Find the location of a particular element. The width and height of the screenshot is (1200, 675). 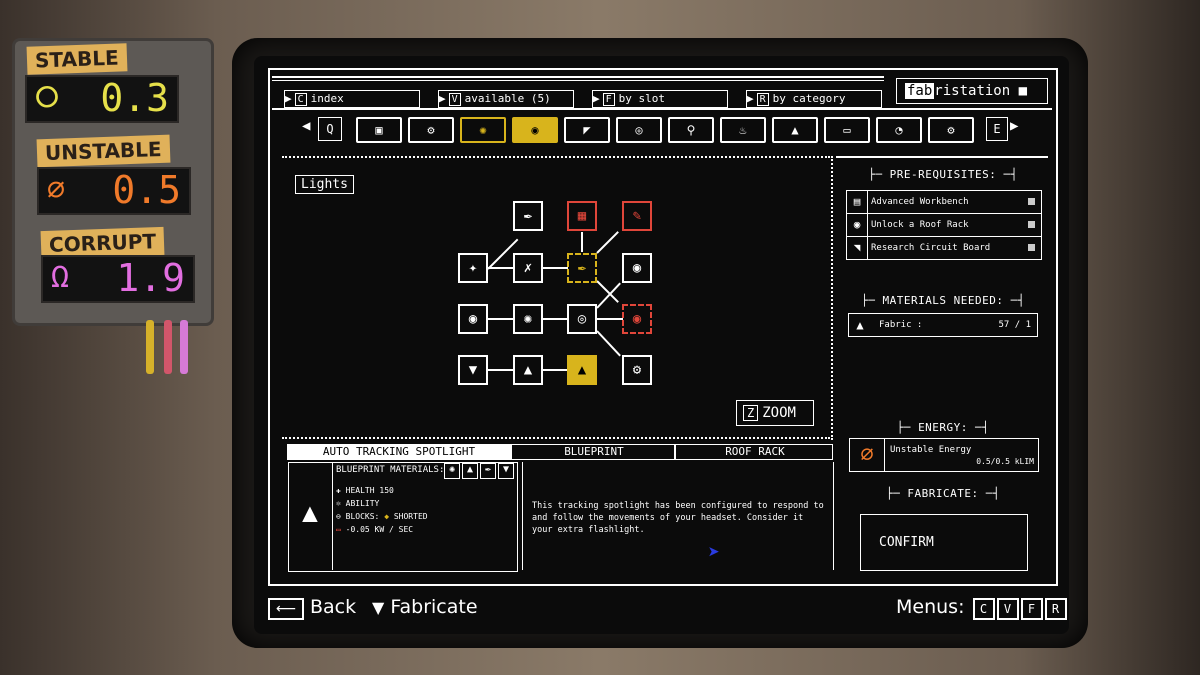

corrupt-value: 1.9 is located at coordinates (150, 278).